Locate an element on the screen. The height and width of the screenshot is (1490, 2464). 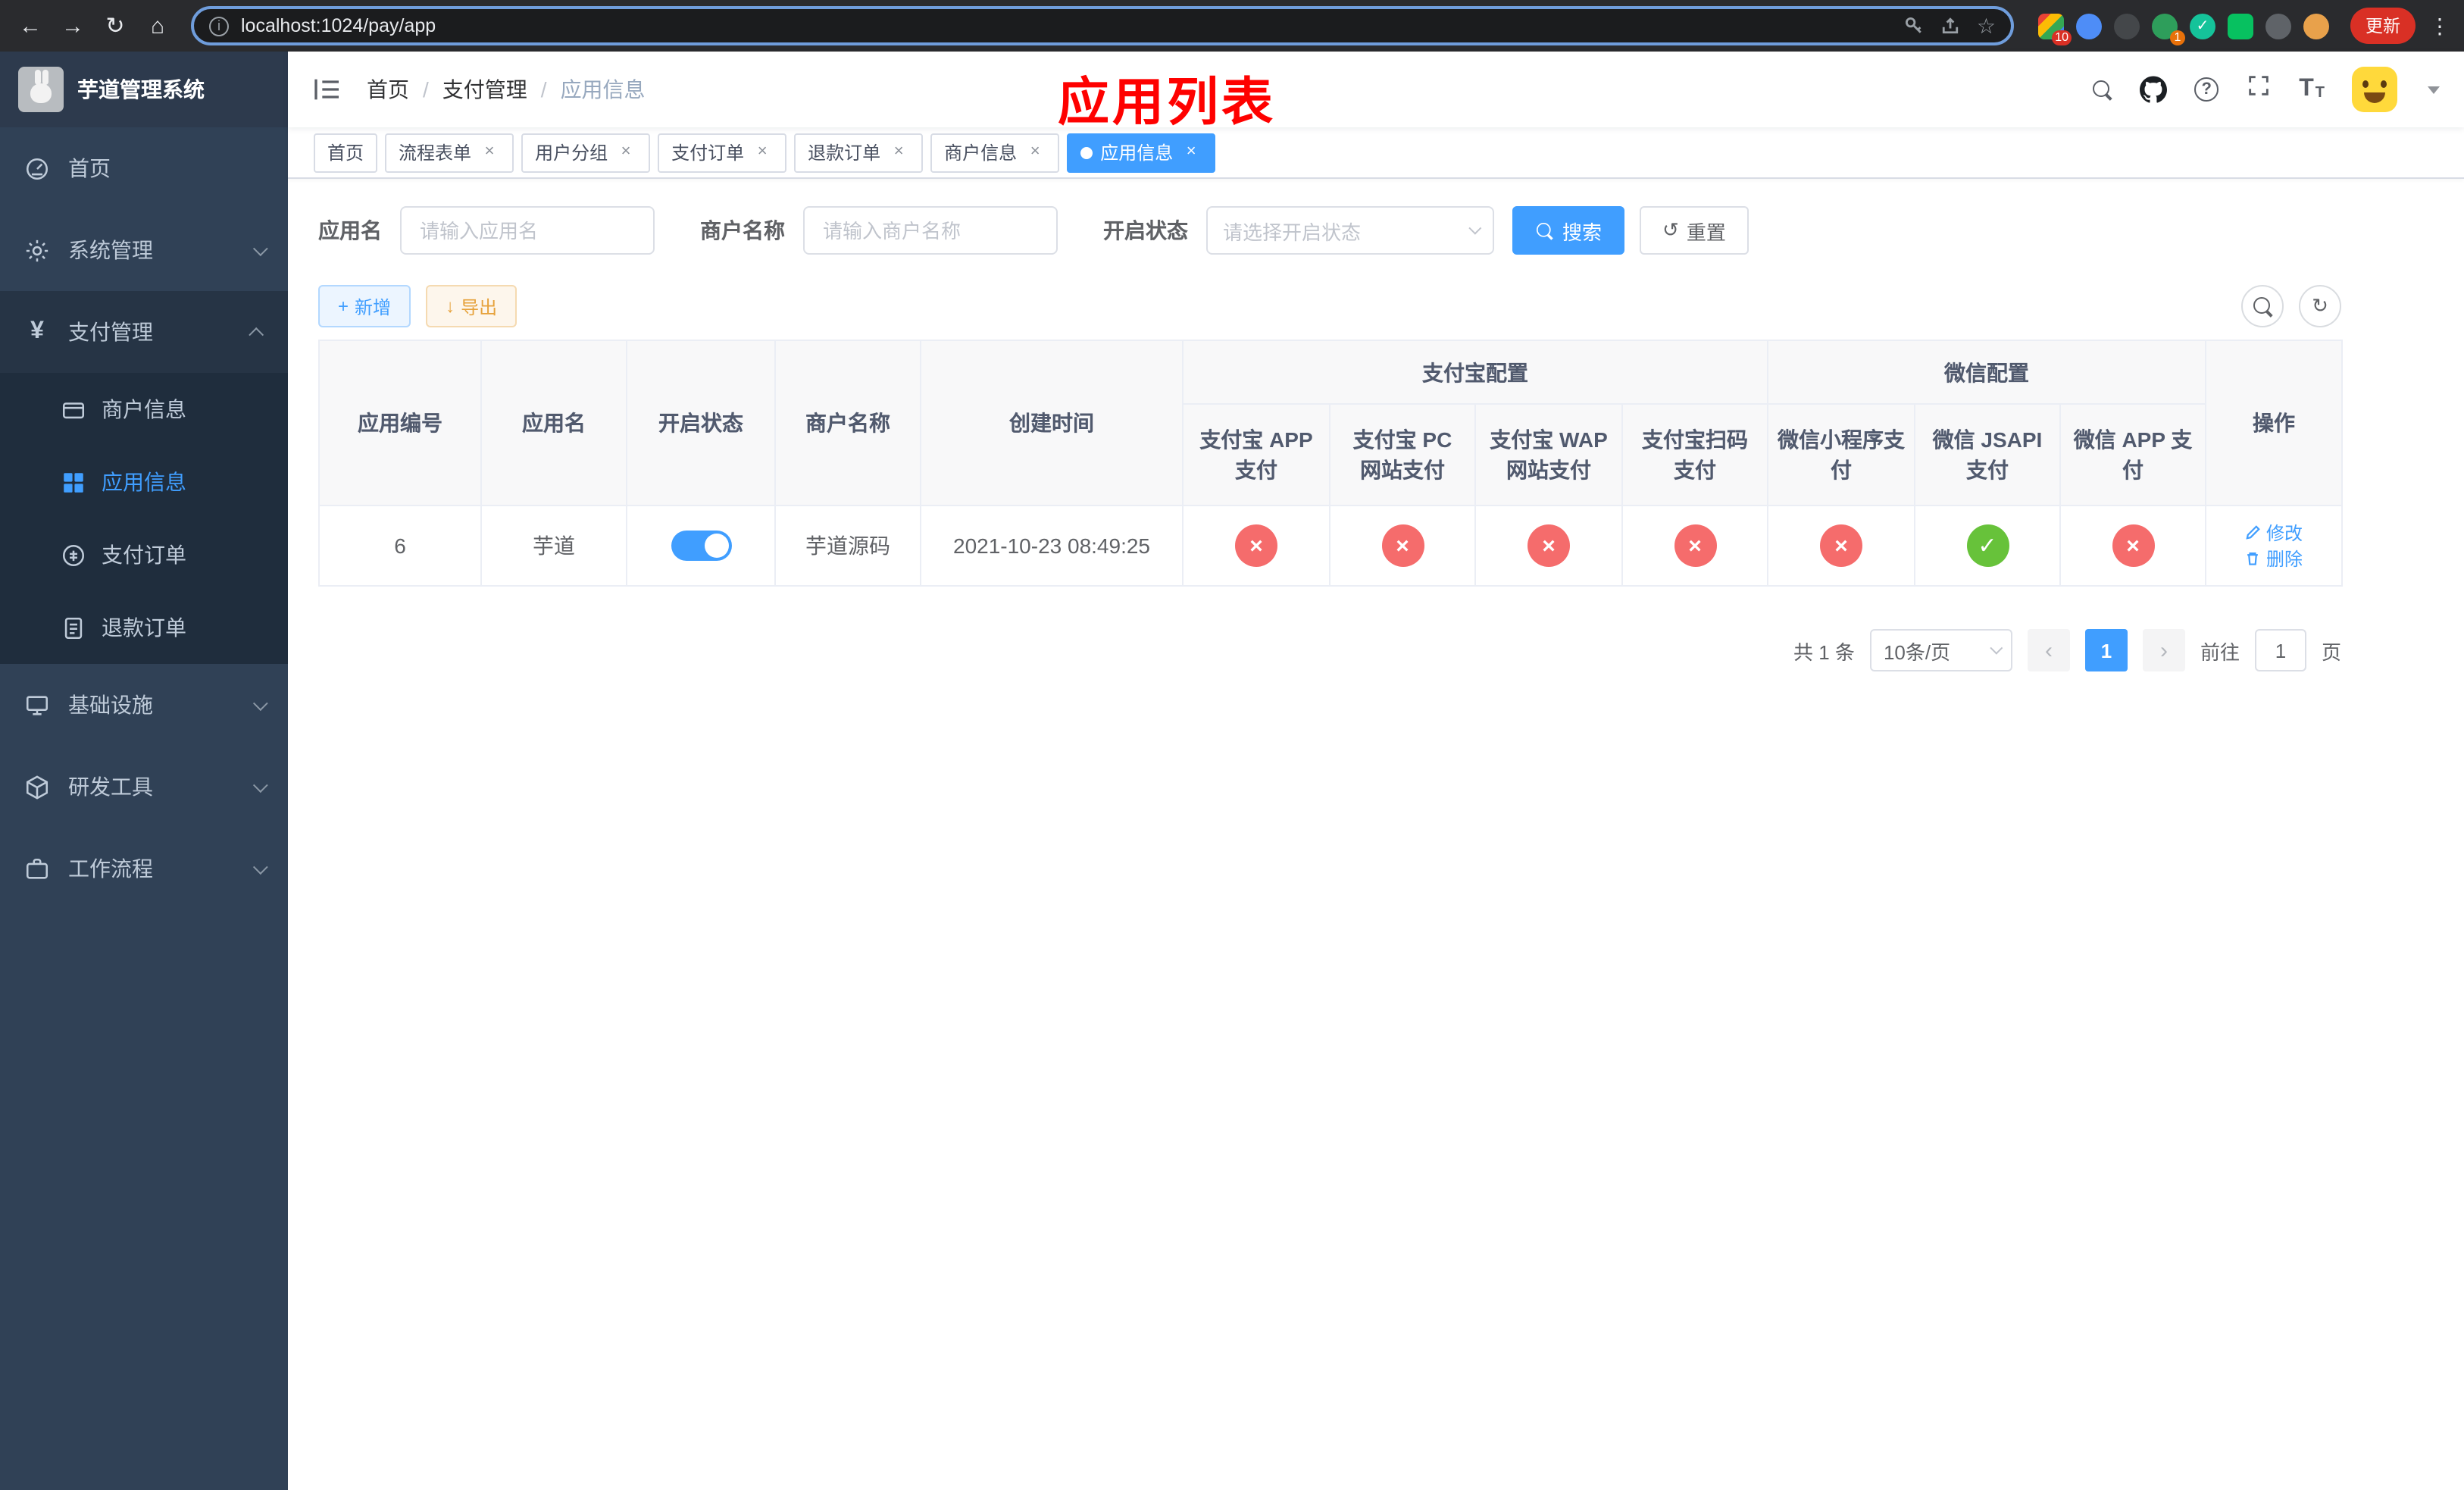
group-alipay-config: 支付宝配置 is located at coordinates (1475, 372).